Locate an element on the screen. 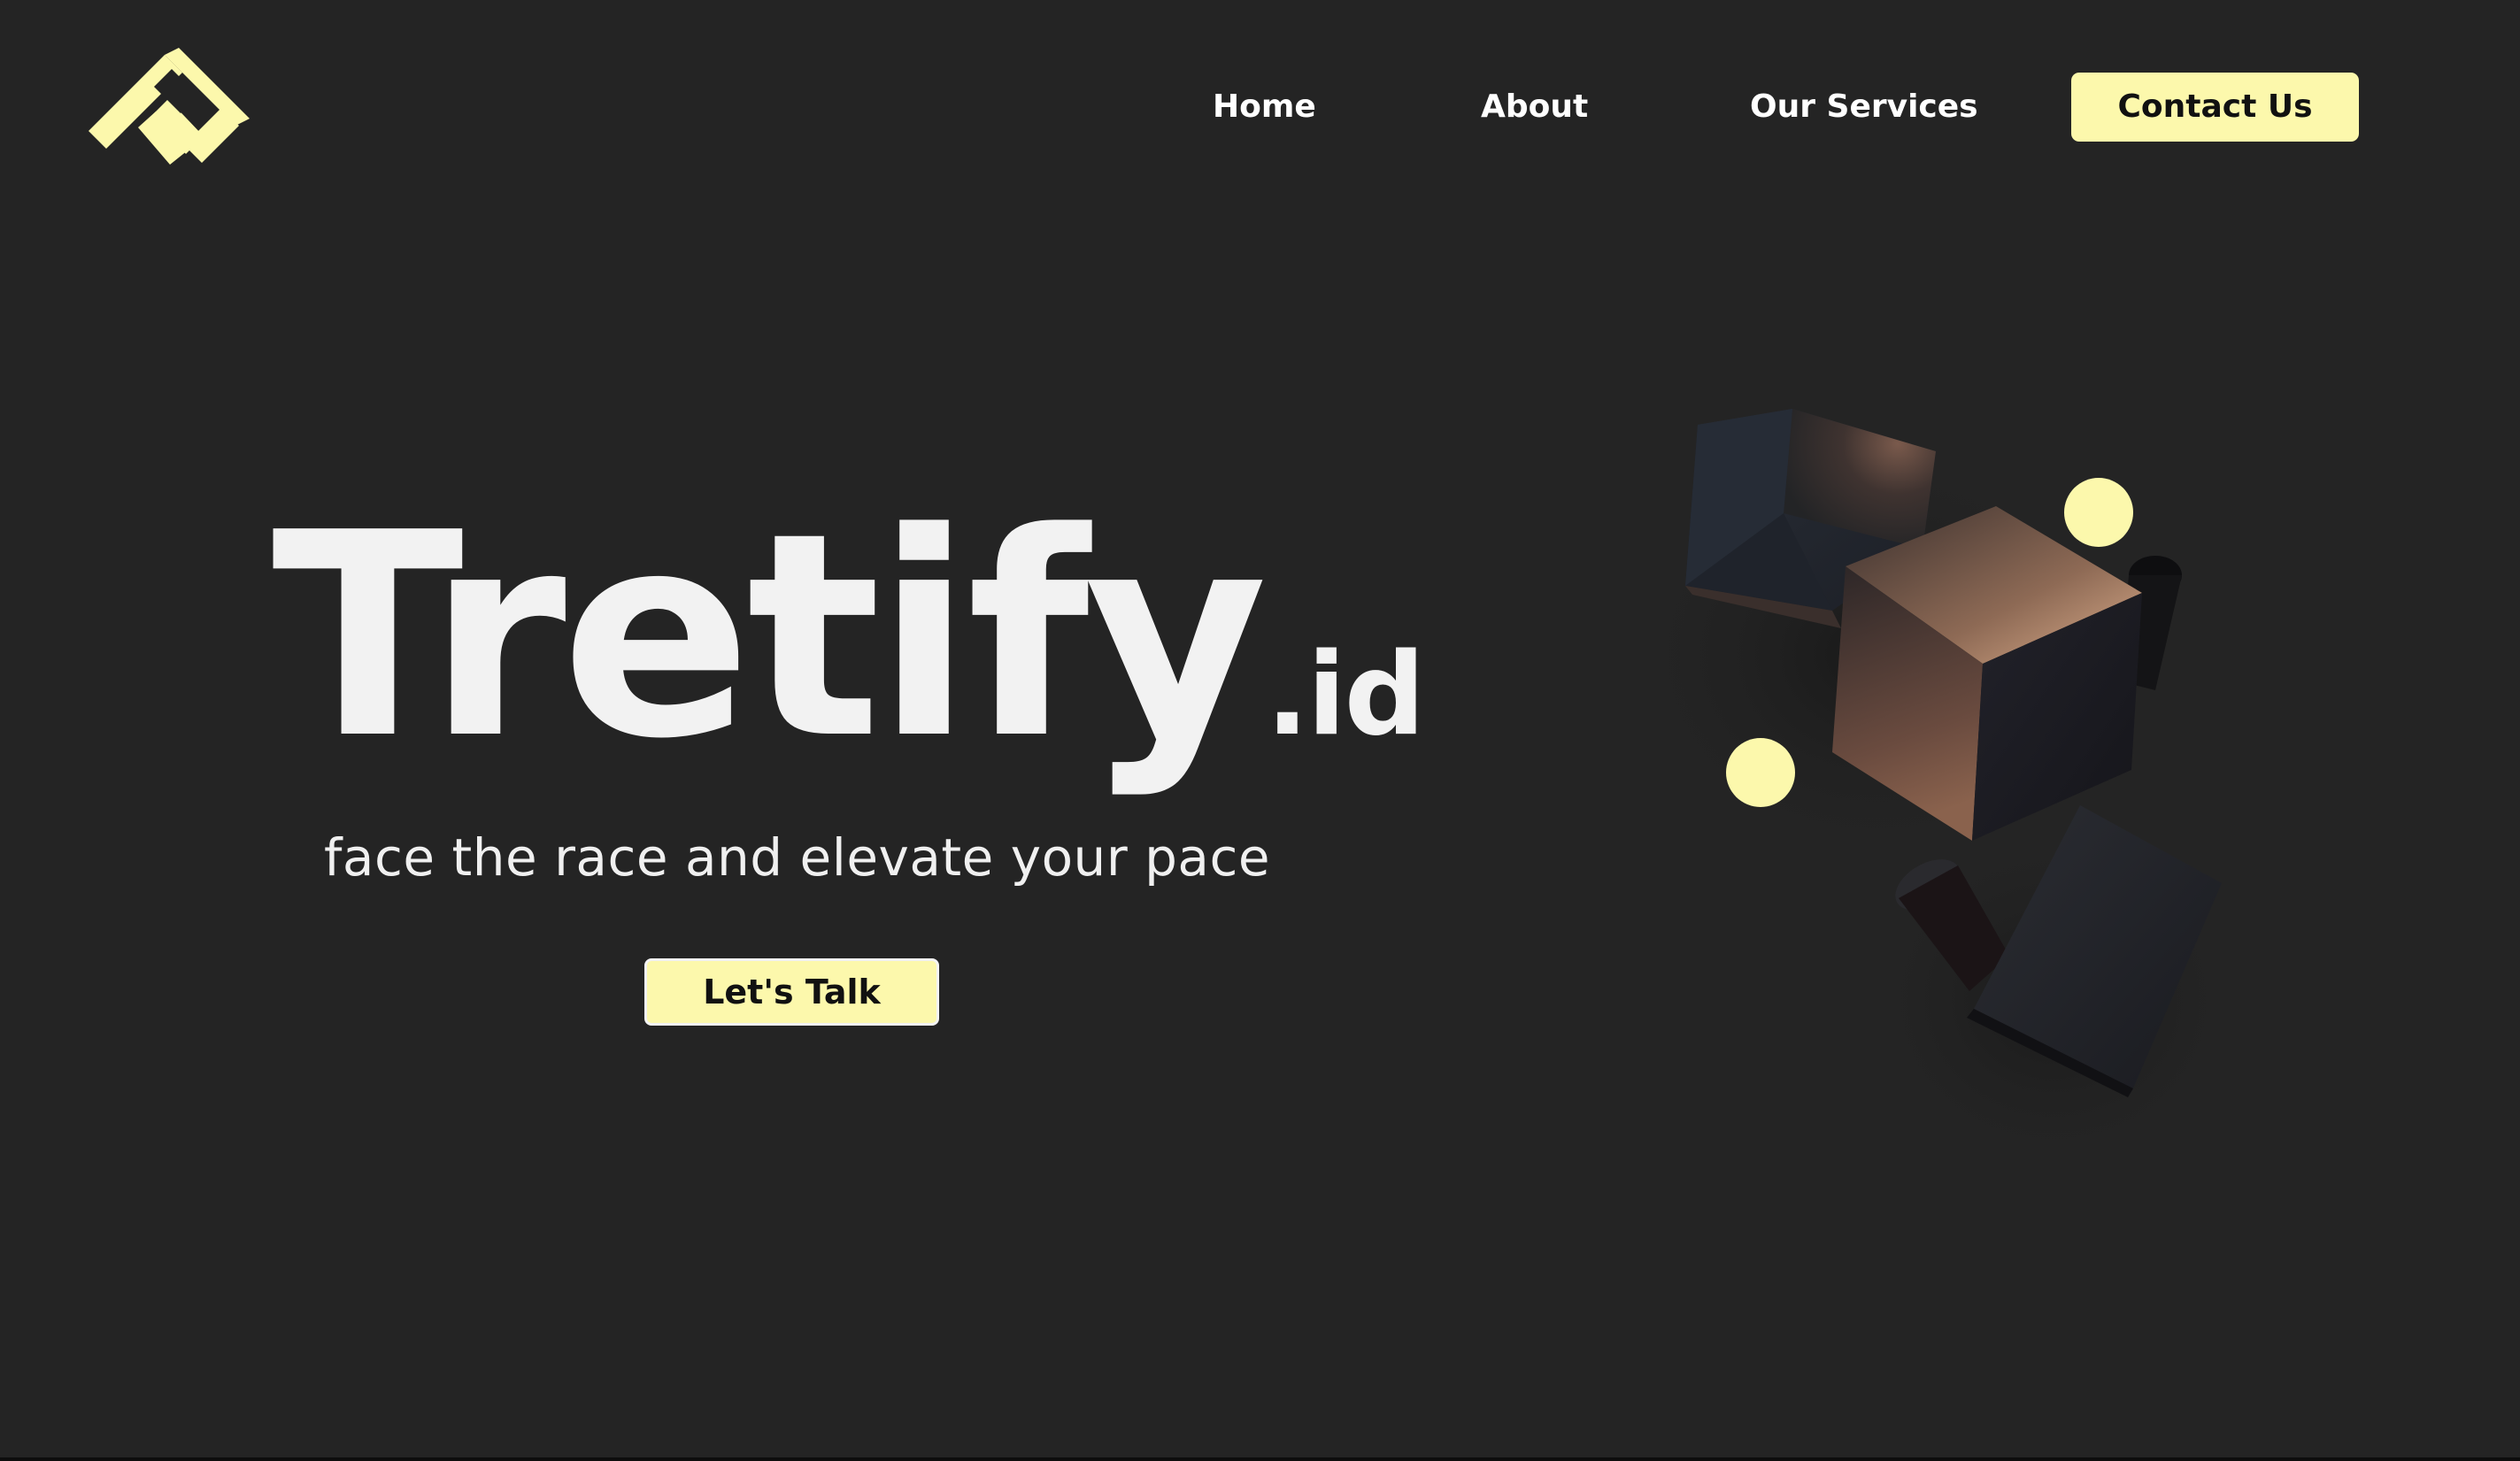  diamond-logo-icon is located at coordinates (167, 104).